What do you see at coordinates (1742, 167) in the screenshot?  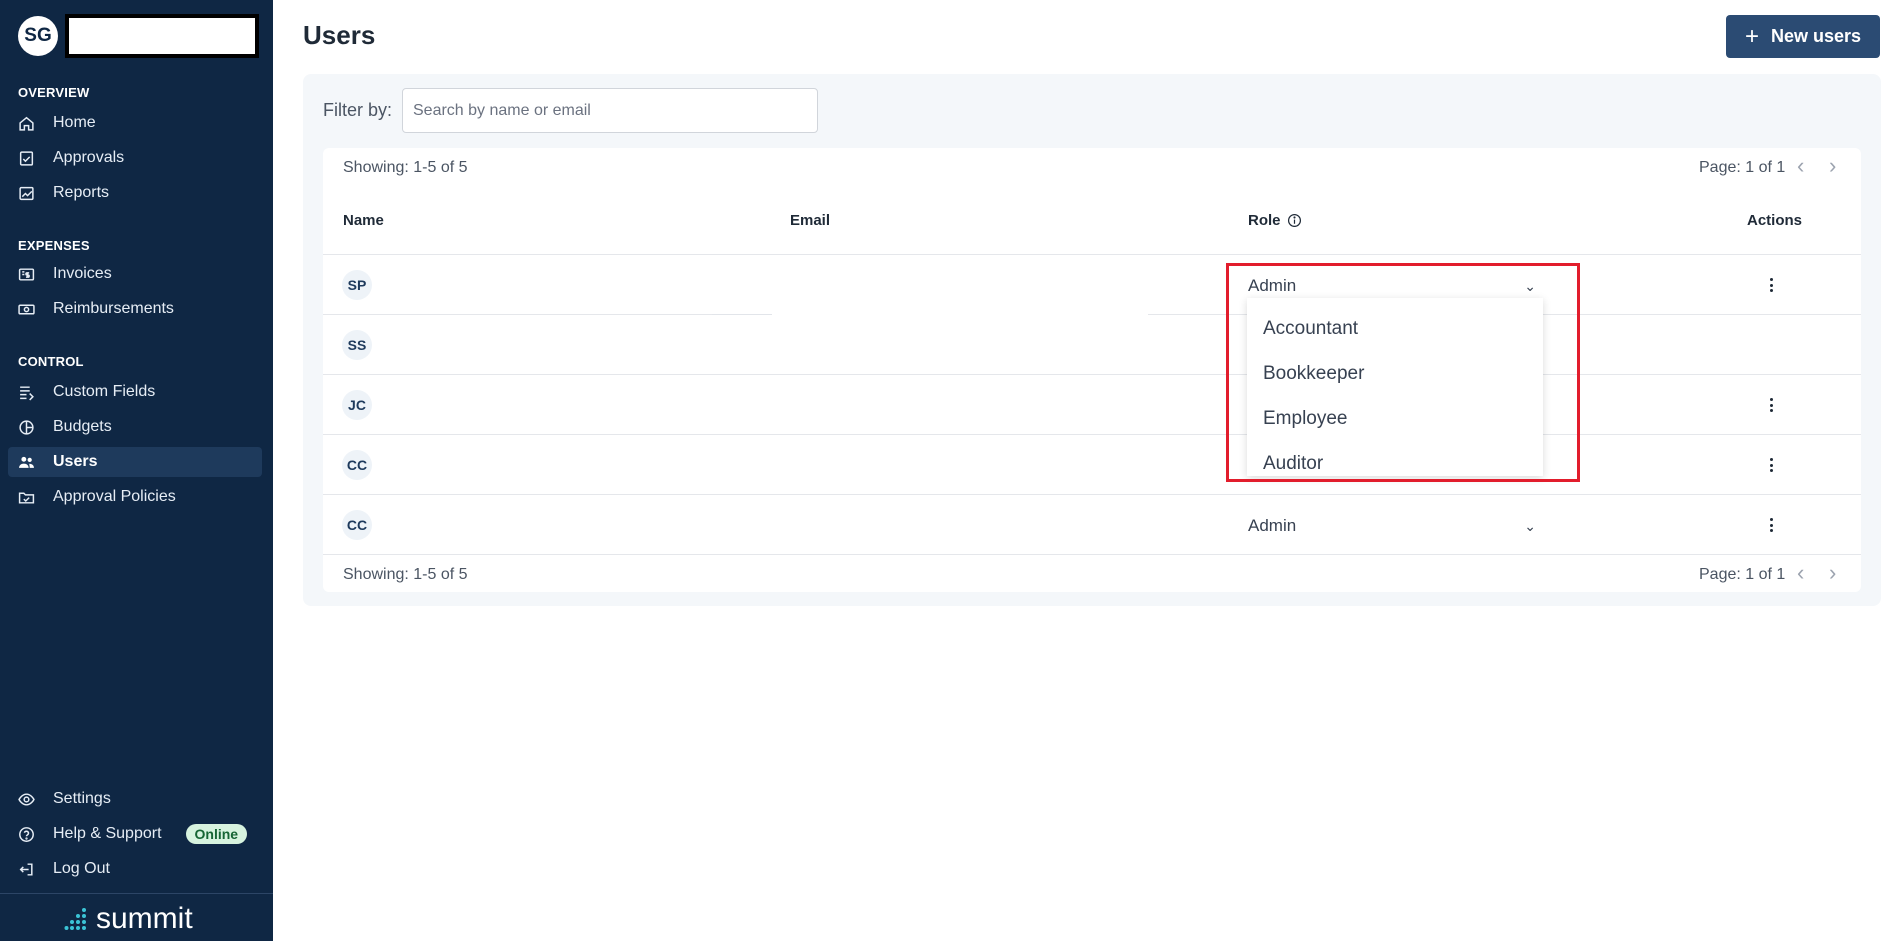 I see `page-info-top: Page: 1 of 1` at bounding box center [1742, 167].